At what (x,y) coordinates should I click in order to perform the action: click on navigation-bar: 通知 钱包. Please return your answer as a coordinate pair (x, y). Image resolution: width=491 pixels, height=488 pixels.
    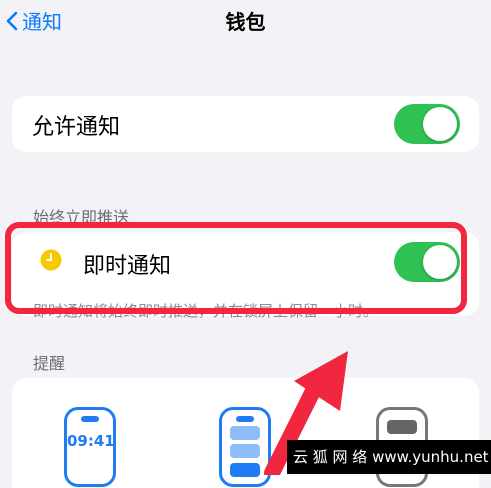
    Looking at the image, I should click on (245, 20).